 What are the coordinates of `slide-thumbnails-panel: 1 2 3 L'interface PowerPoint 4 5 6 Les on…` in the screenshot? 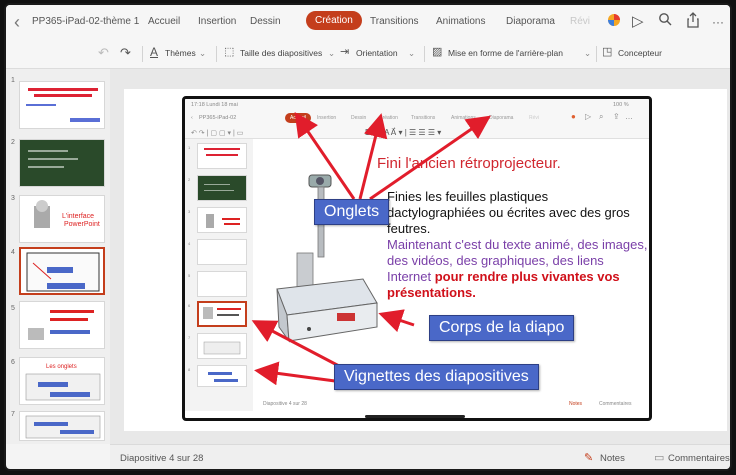 It's located at (58, 256).